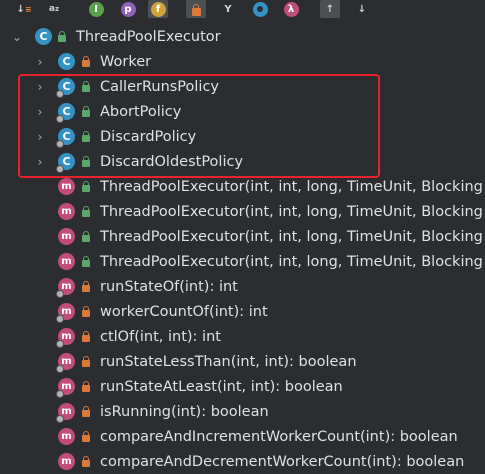 Image resolution: width=485 pixels, height=474 pixels. I want to click on tree-row-method: m workerCountOf(int): int, so click(242, 311).